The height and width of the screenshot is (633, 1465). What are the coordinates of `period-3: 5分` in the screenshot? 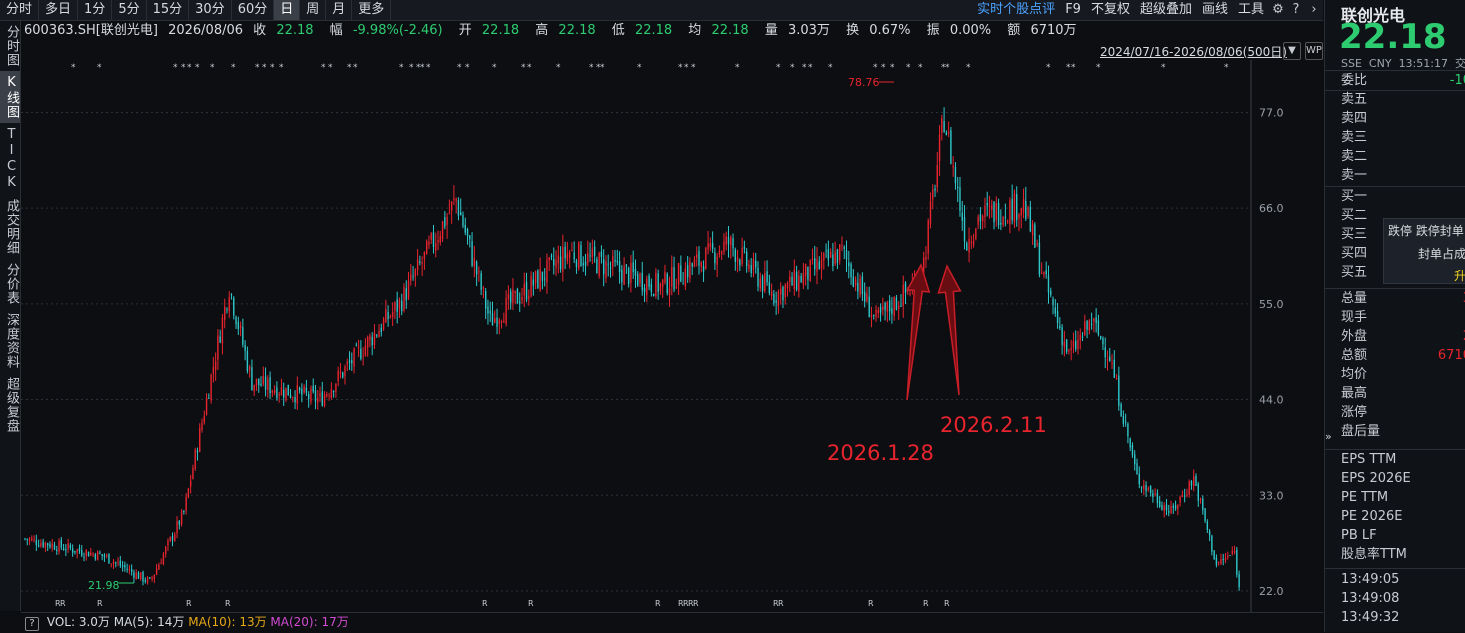 It's located at (129, 10).